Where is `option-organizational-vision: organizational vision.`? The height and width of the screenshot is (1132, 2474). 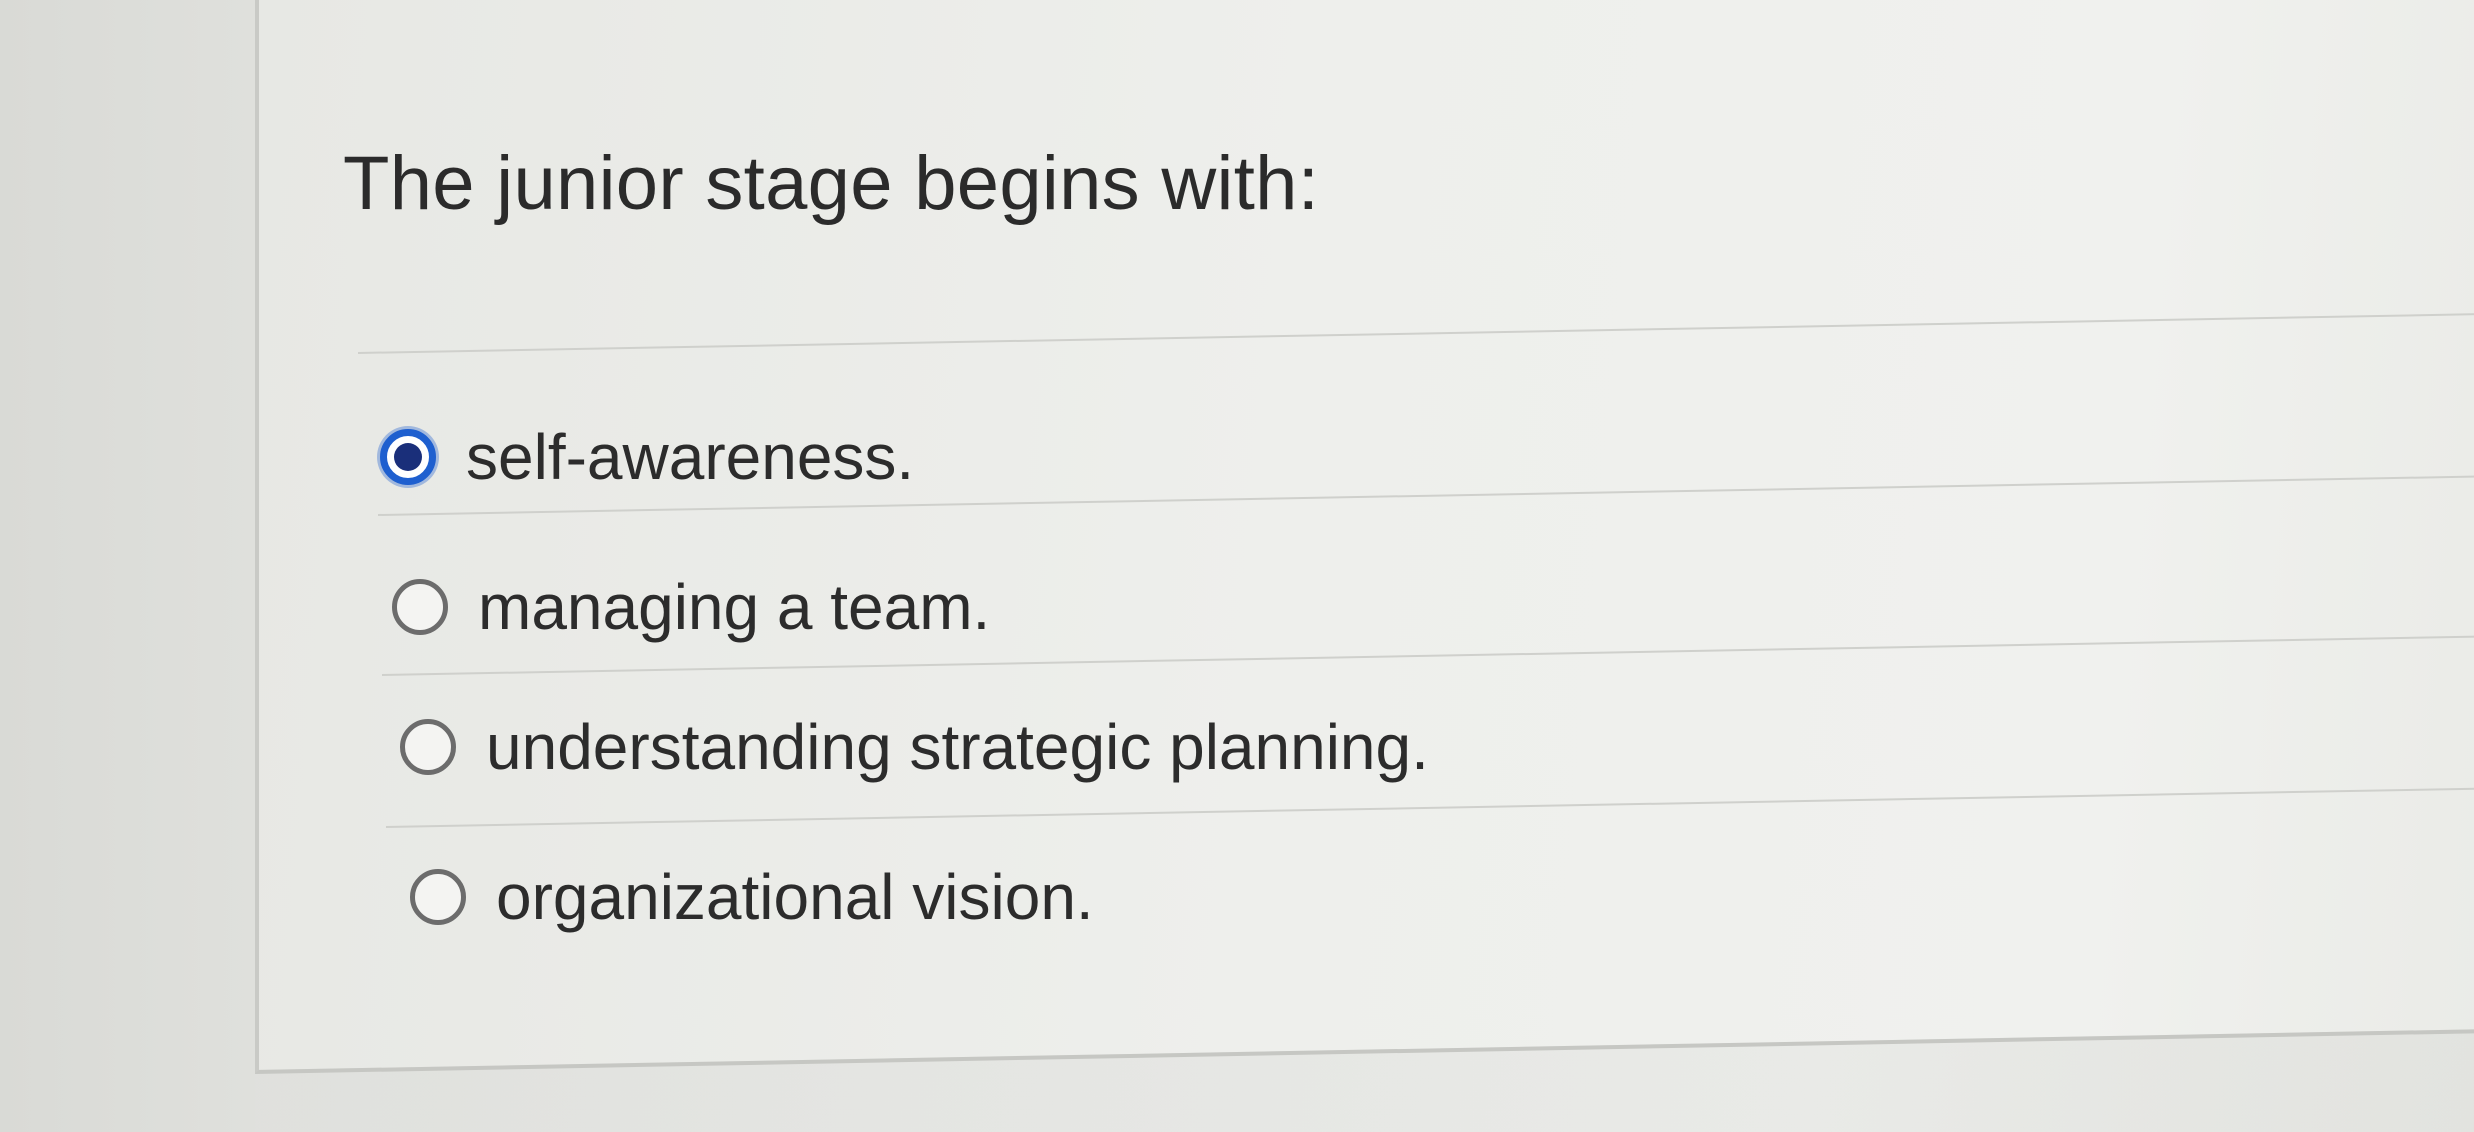
option-organizational-vision: organizational vision. is located at coordinates (752, 897).